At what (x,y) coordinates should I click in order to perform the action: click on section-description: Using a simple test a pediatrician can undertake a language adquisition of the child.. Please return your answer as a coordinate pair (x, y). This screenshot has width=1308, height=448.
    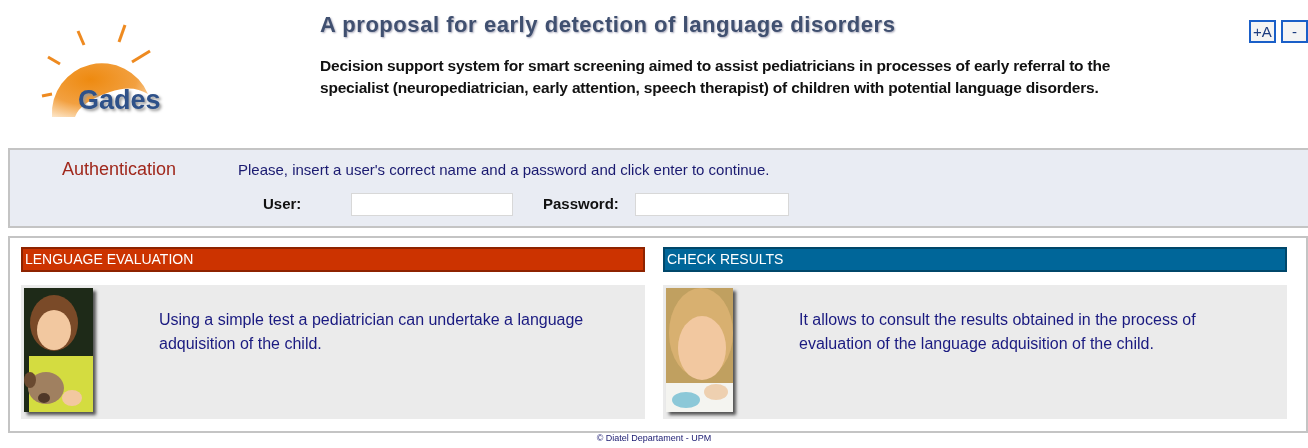
    Looking at the image, I should click on (372, 332).